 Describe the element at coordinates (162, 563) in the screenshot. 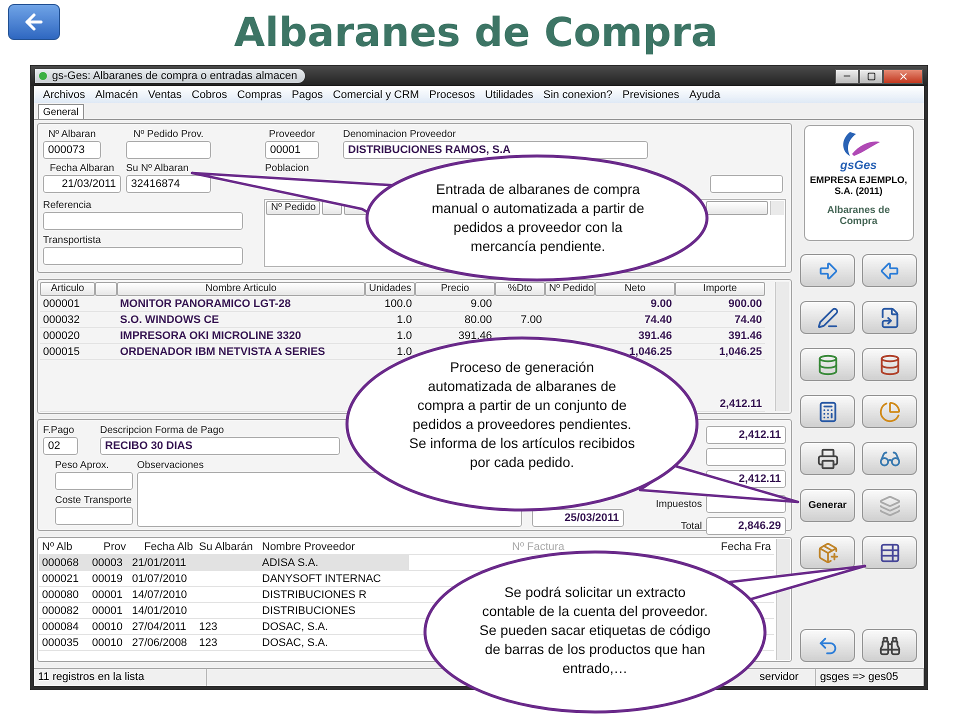

I see `table-cell: 21/01/2011` at that location.